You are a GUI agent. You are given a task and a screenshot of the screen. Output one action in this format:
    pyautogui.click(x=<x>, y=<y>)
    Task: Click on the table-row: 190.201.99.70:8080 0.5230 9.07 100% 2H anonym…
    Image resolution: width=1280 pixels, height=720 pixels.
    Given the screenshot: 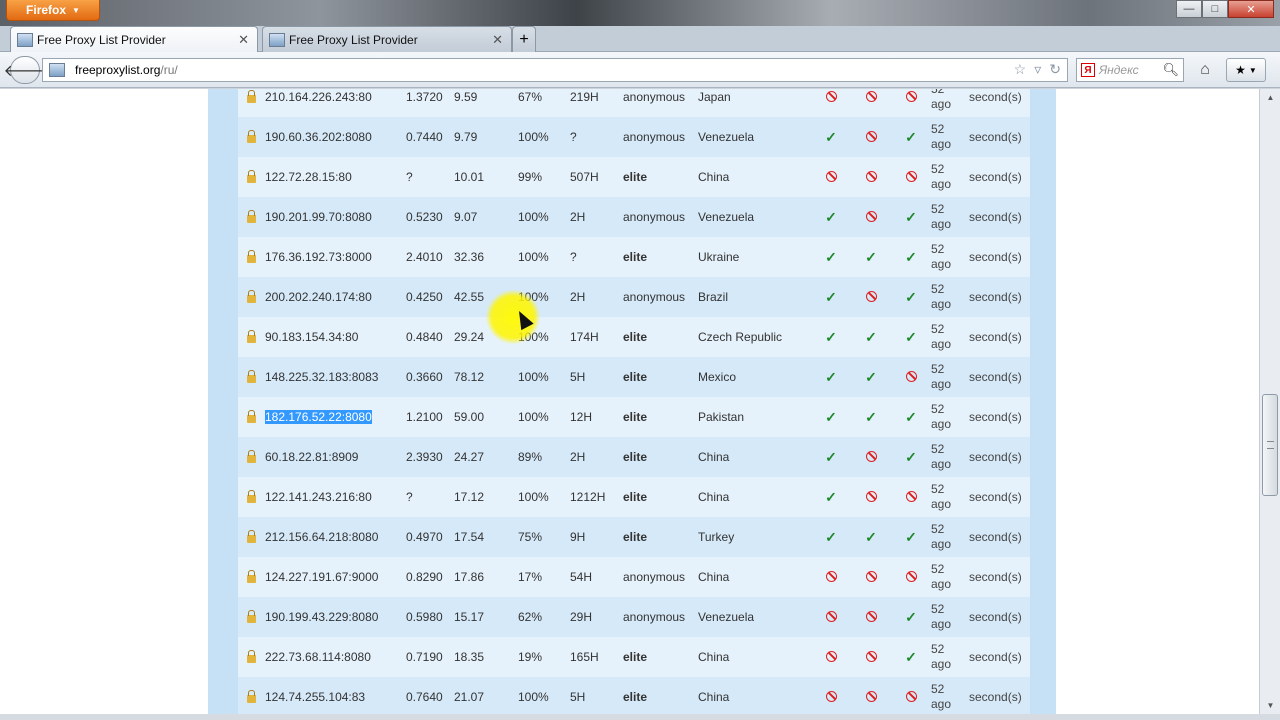 What is the action you would take?
    pyautogui.click(x=634, y=217)
    